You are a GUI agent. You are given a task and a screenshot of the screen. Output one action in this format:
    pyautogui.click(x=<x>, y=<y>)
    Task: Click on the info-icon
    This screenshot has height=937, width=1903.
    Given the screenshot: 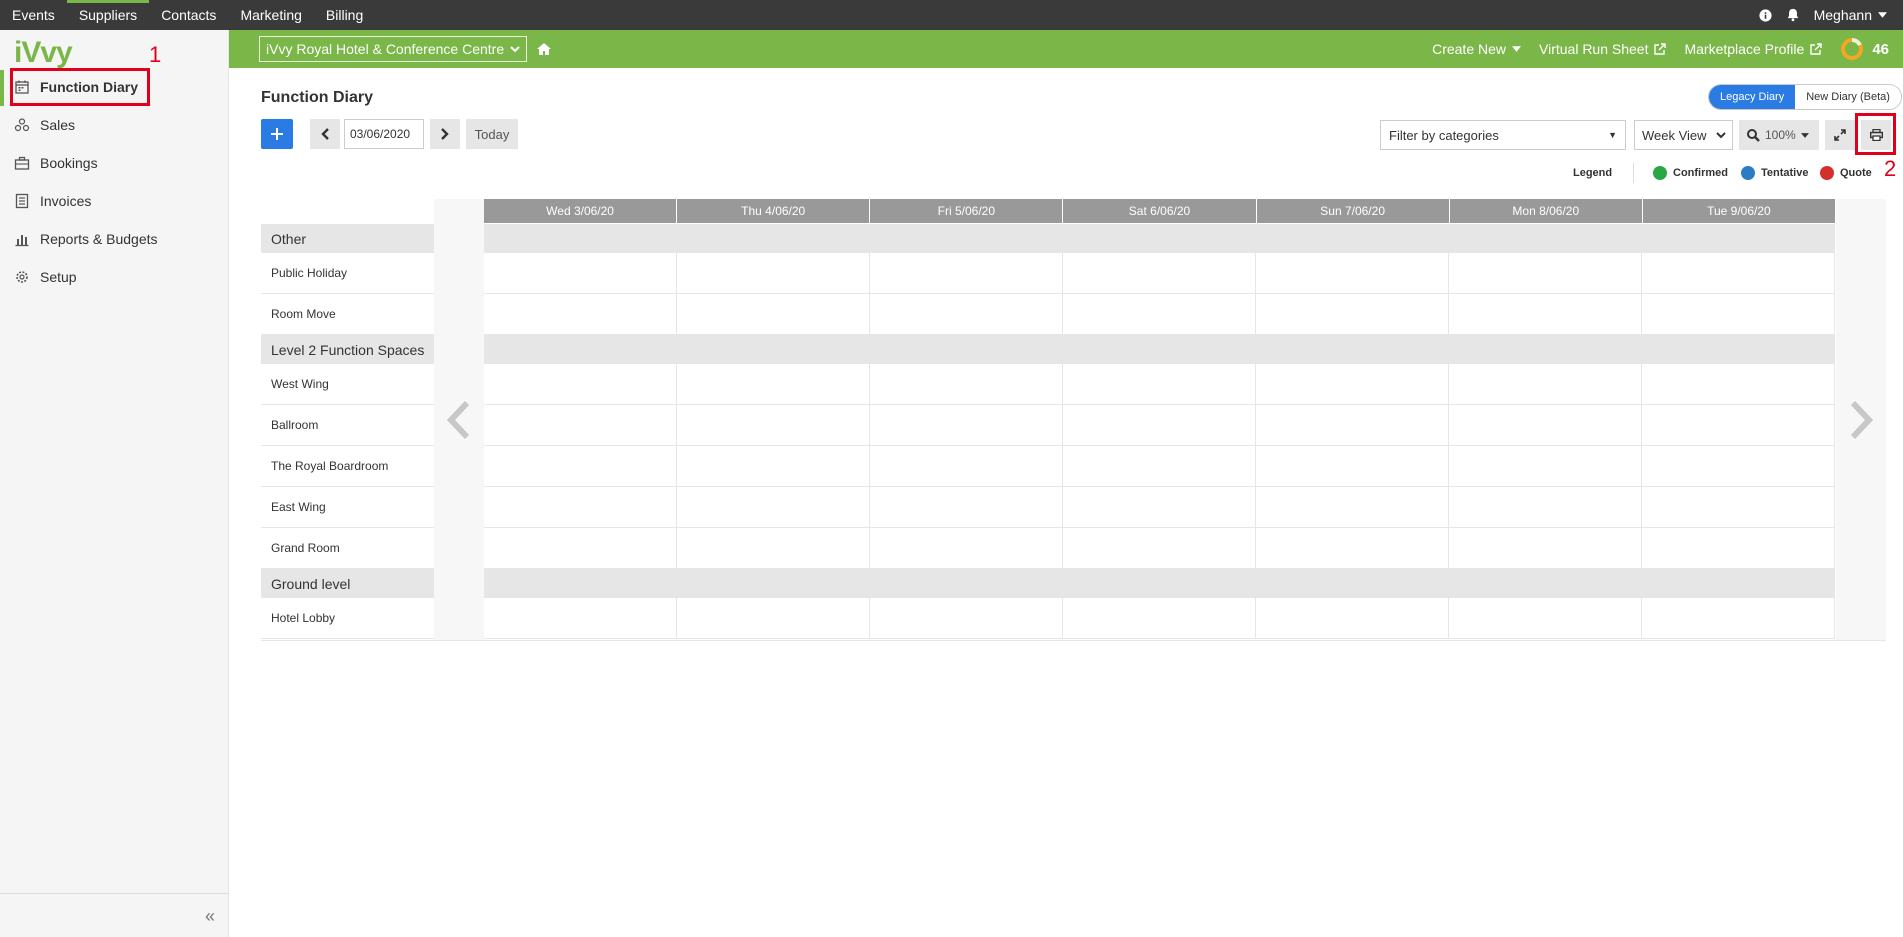 What is the action you would take?
    pyautogui.click(x=1765, y=15)
    